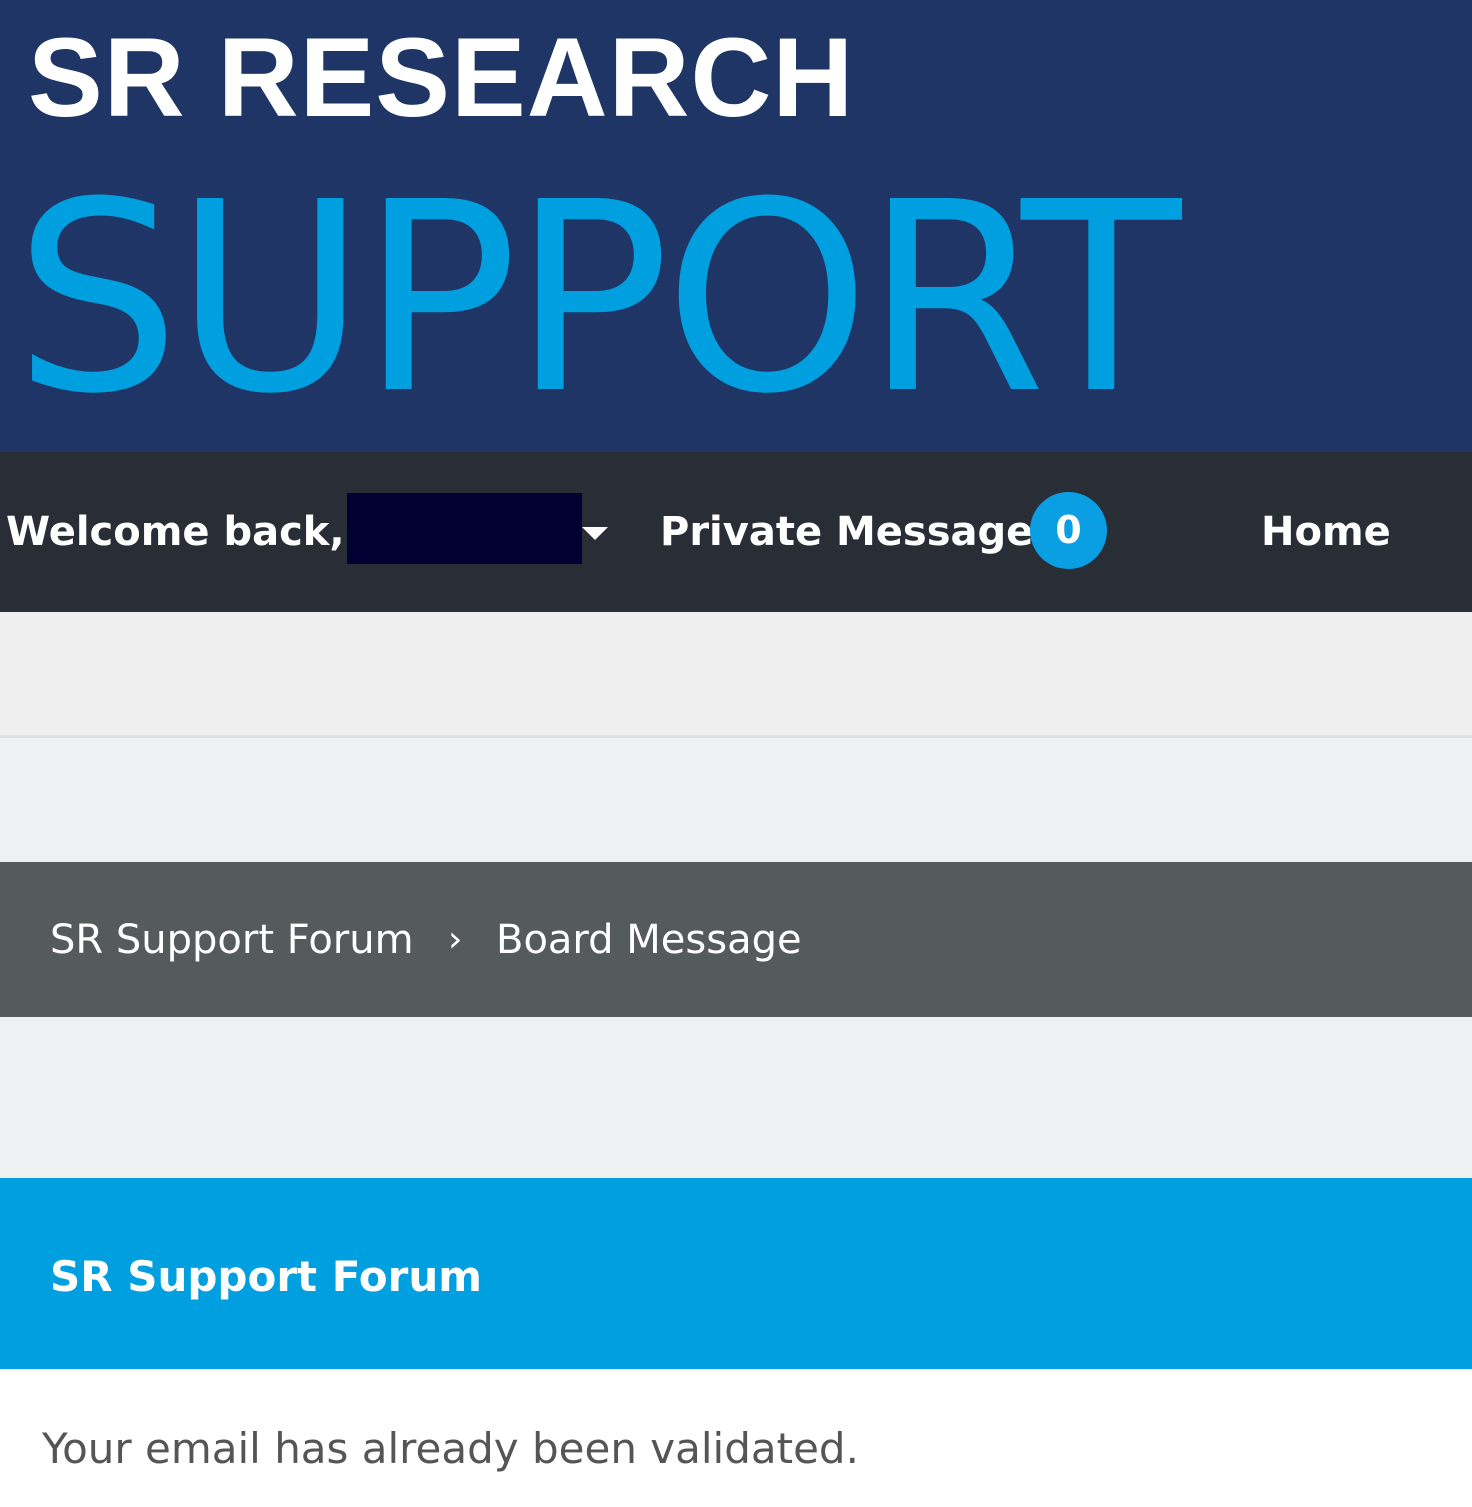 The width and height of the screenshot is (1472, 1507). Describe the element at coordinates (441, 77) in the screenshot. I see `logo-title: SR RESEARCH` at that location.